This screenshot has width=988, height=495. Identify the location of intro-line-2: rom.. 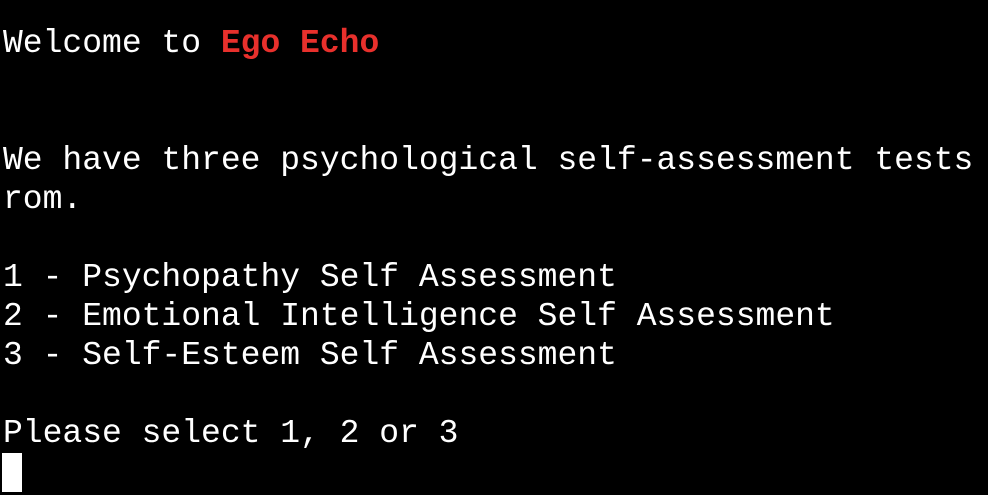
(43, 199).